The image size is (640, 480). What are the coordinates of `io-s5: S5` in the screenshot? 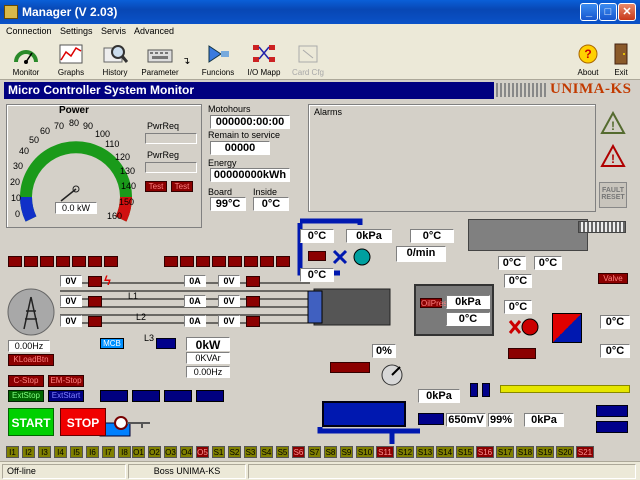 It's located at (282, 452).